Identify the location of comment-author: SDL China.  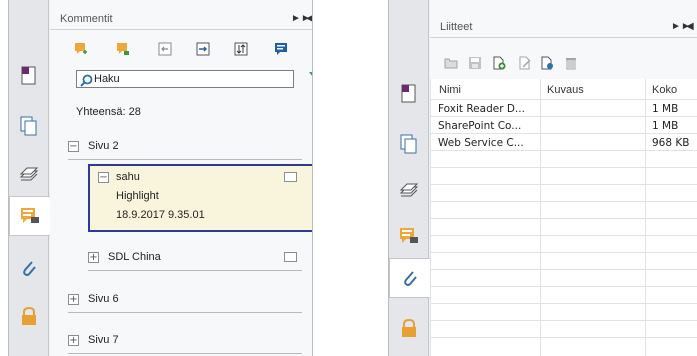
(134, 257).